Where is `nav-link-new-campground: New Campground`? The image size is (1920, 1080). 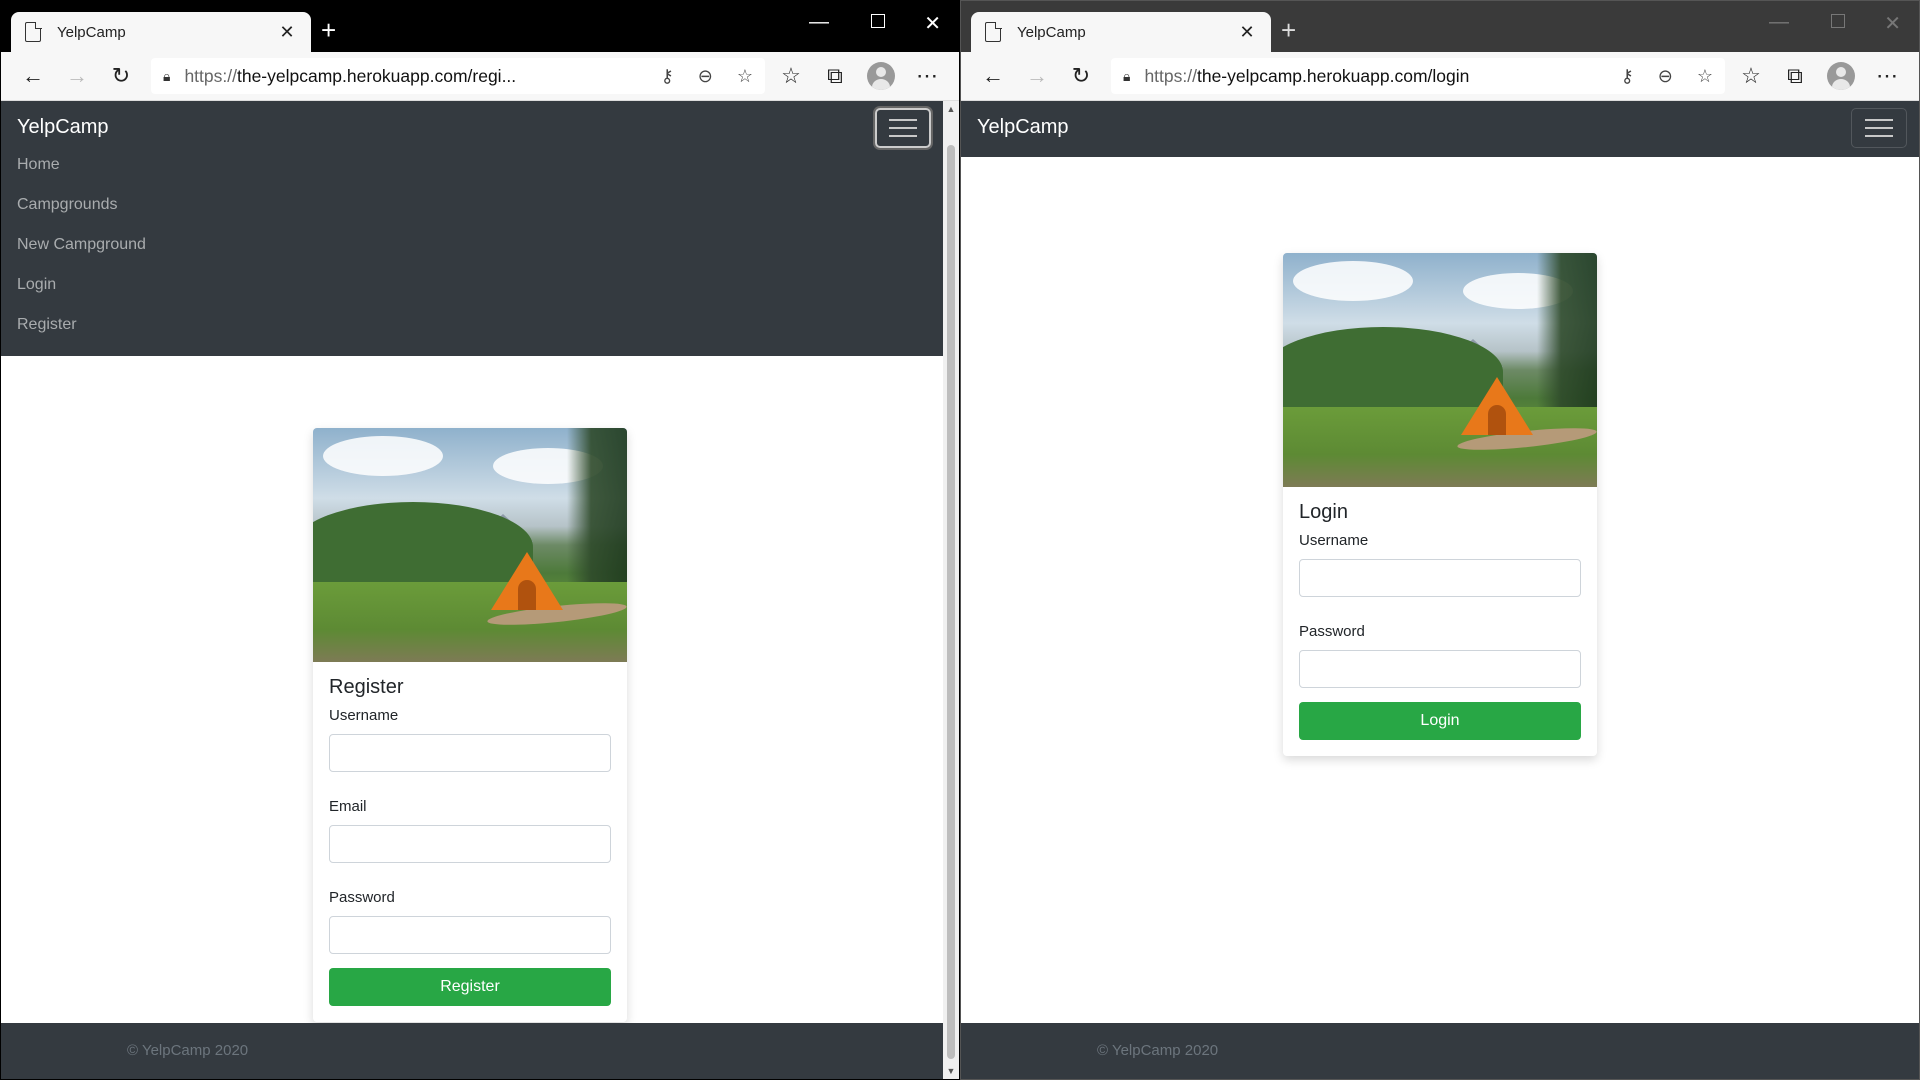
nav-link-new-campground: New Campground is located at coordinates (472, 245).